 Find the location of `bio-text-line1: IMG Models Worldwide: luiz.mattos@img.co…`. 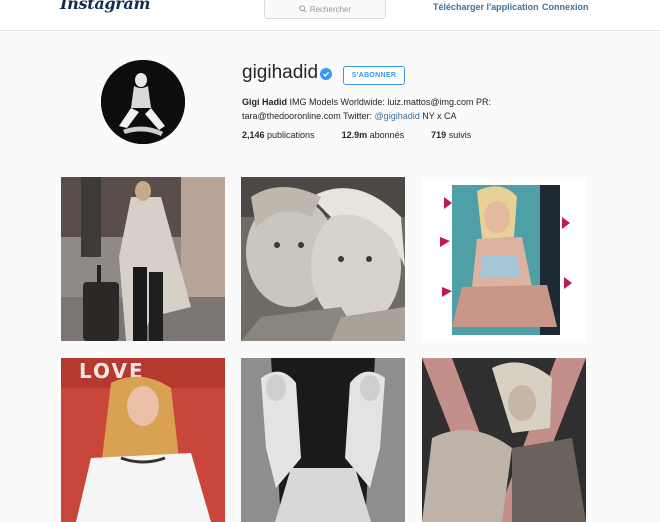

bio-text-line1: IMG Models Worldwide: luiz.mattos@img.co… is located at coordinates (389, 102).